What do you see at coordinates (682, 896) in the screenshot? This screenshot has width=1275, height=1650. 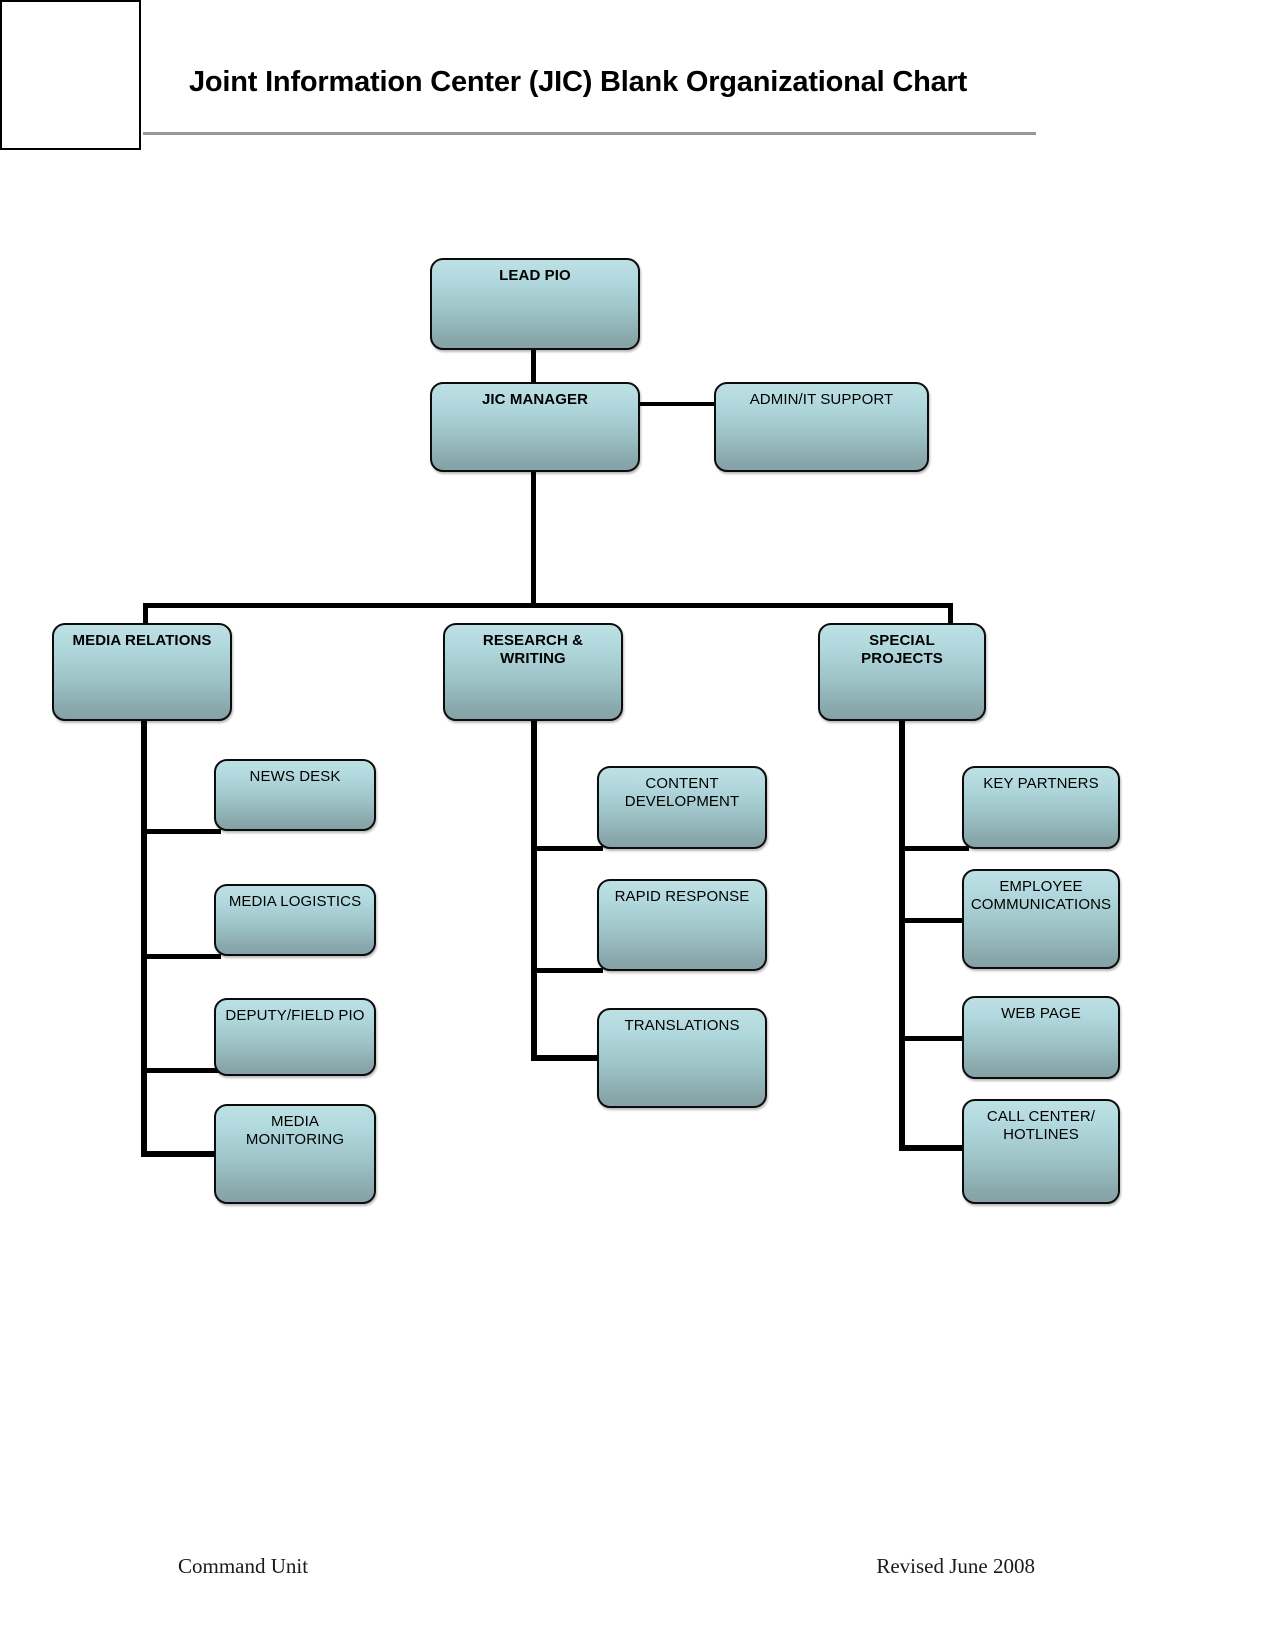 I see `org-node-label: RAPID RESPONSE` at bounding box center [682, 896].